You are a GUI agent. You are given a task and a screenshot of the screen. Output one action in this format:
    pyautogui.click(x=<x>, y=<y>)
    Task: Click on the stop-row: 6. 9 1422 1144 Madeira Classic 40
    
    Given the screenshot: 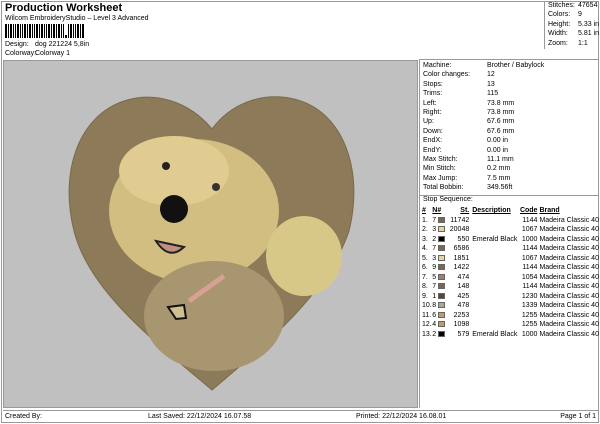 What is the action you would take?
    pyautogui.click(x=510, y=268)
    